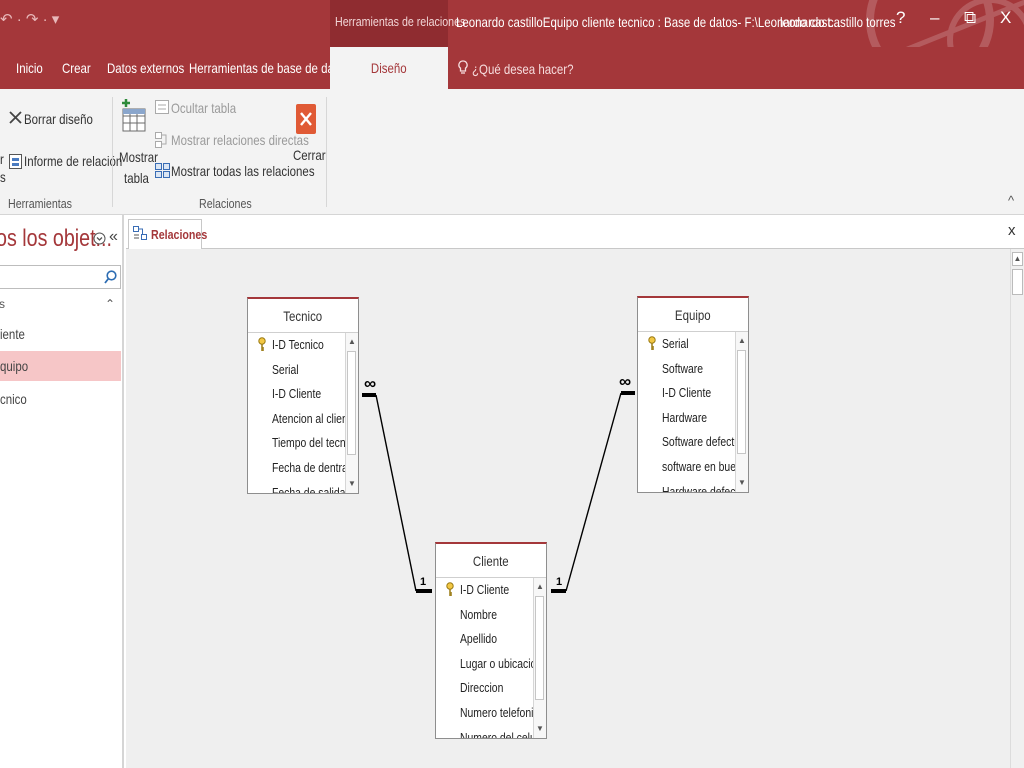  What do you see at coordinates (687, 442) in the screenshot?
I see `field-row: Software defectuoso` at bounding box center [687, 442].